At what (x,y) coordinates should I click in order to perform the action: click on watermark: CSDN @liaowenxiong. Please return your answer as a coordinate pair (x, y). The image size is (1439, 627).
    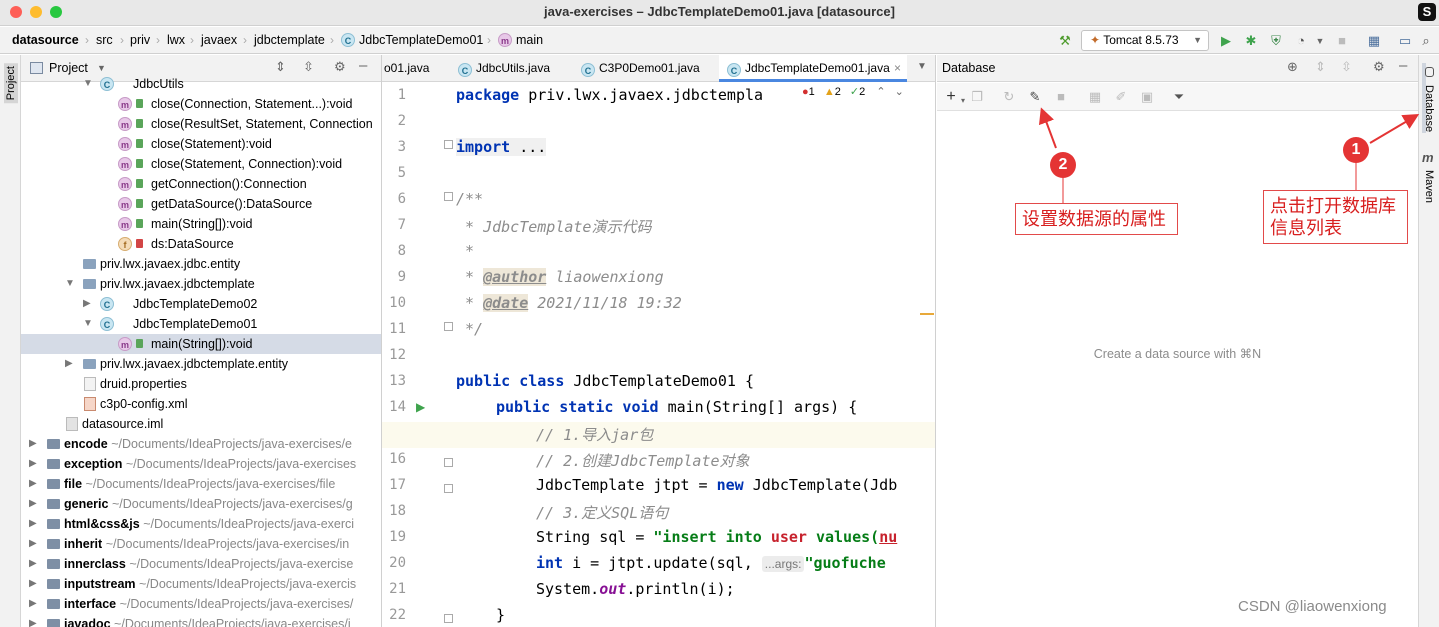
    Looking at the image, I should click on (1312, 606).